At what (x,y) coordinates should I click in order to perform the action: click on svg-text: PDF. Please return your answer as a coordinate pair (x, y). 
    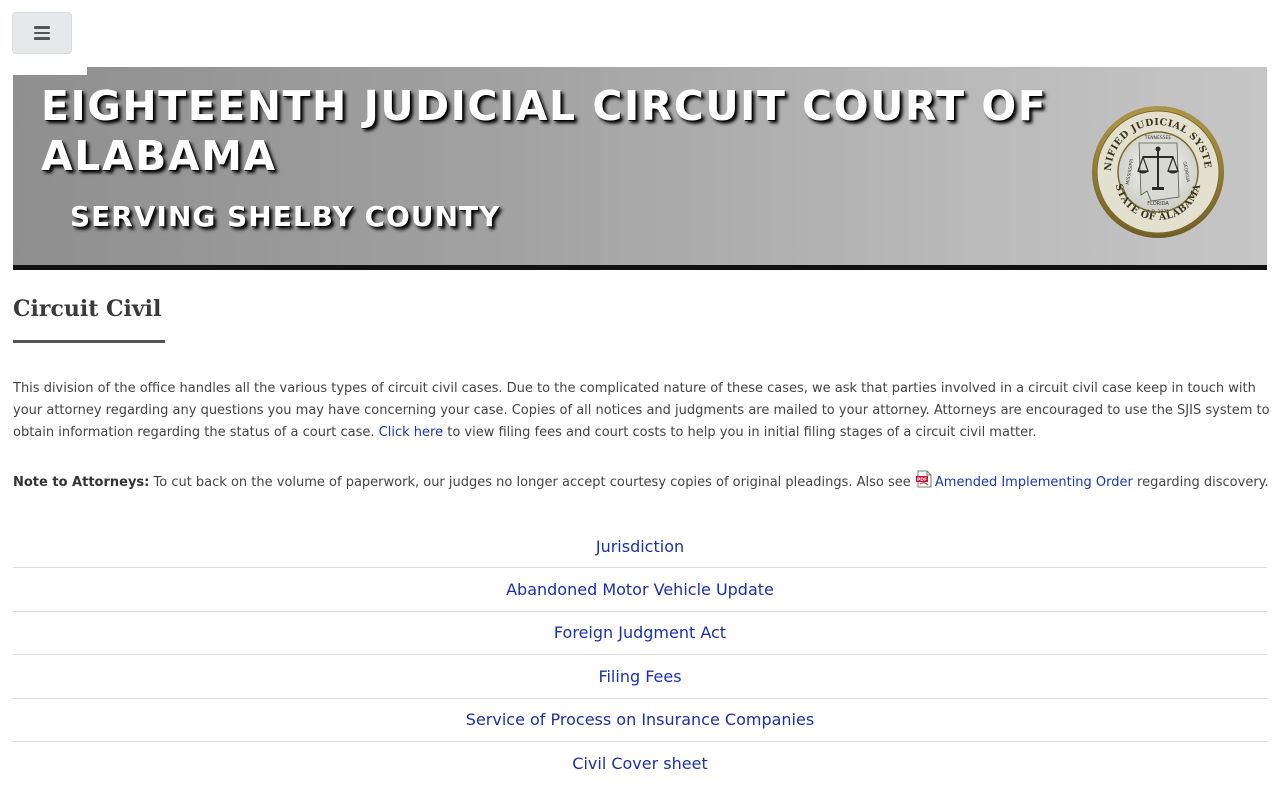
    Looking at the image, I should click on (922, 480).